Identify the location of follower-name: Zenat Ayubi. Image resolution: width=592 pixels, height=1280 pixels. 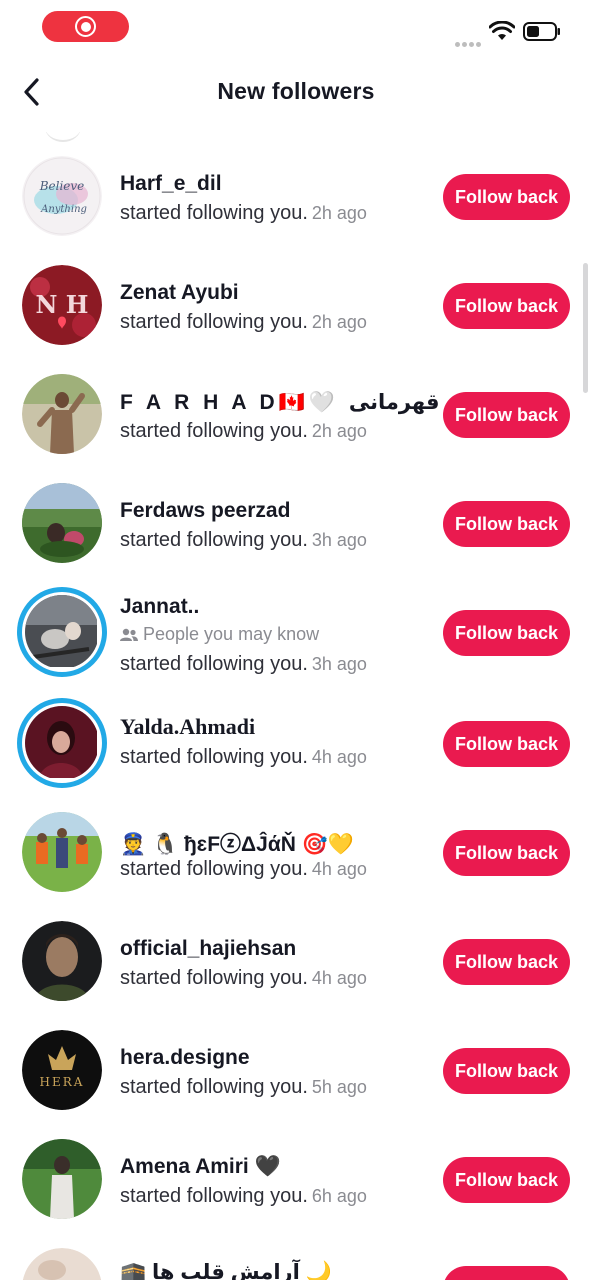
(179, 293).